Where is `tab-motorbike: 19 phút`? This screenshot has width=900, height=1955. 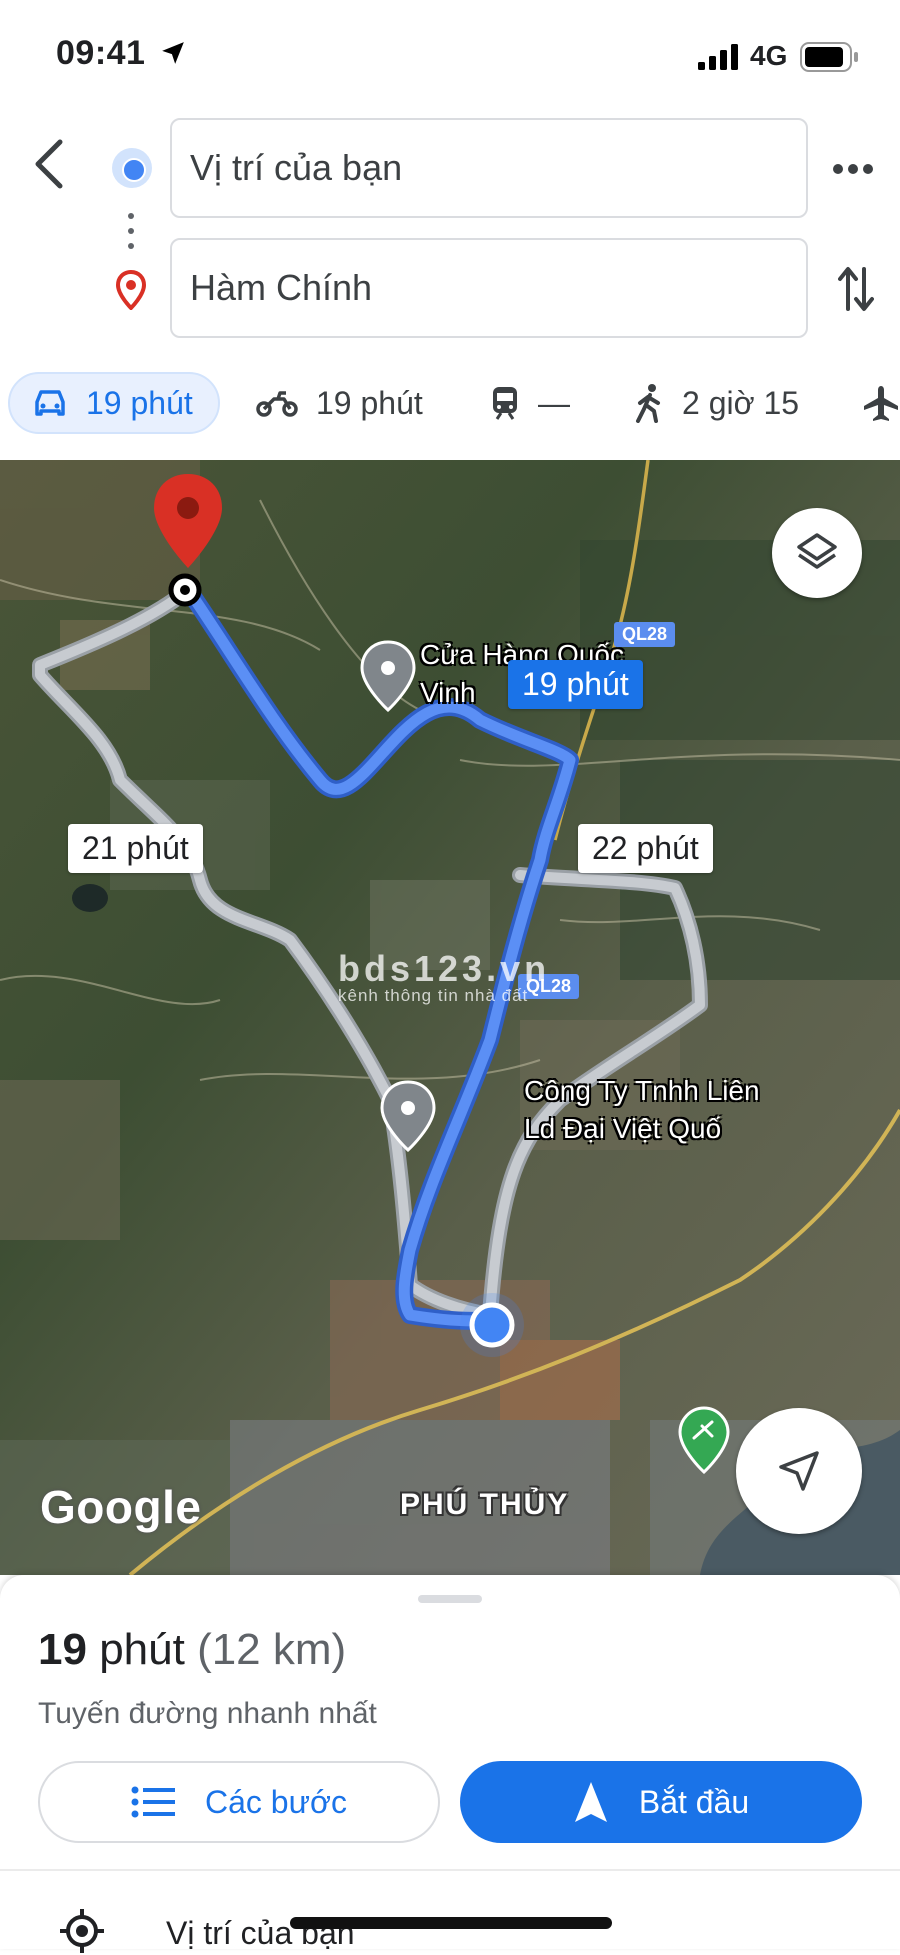
tab-motorbike: 19 phút is located at coordinates (339, 403).